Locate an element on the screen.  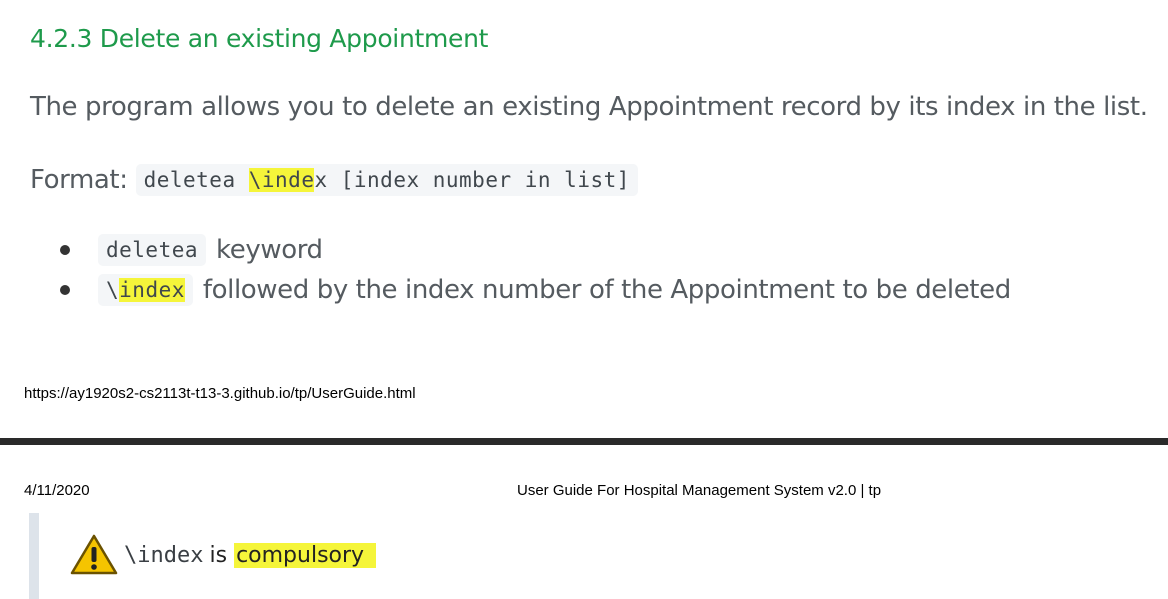
note-text: is compulsory is located at coordinates (293, 555).